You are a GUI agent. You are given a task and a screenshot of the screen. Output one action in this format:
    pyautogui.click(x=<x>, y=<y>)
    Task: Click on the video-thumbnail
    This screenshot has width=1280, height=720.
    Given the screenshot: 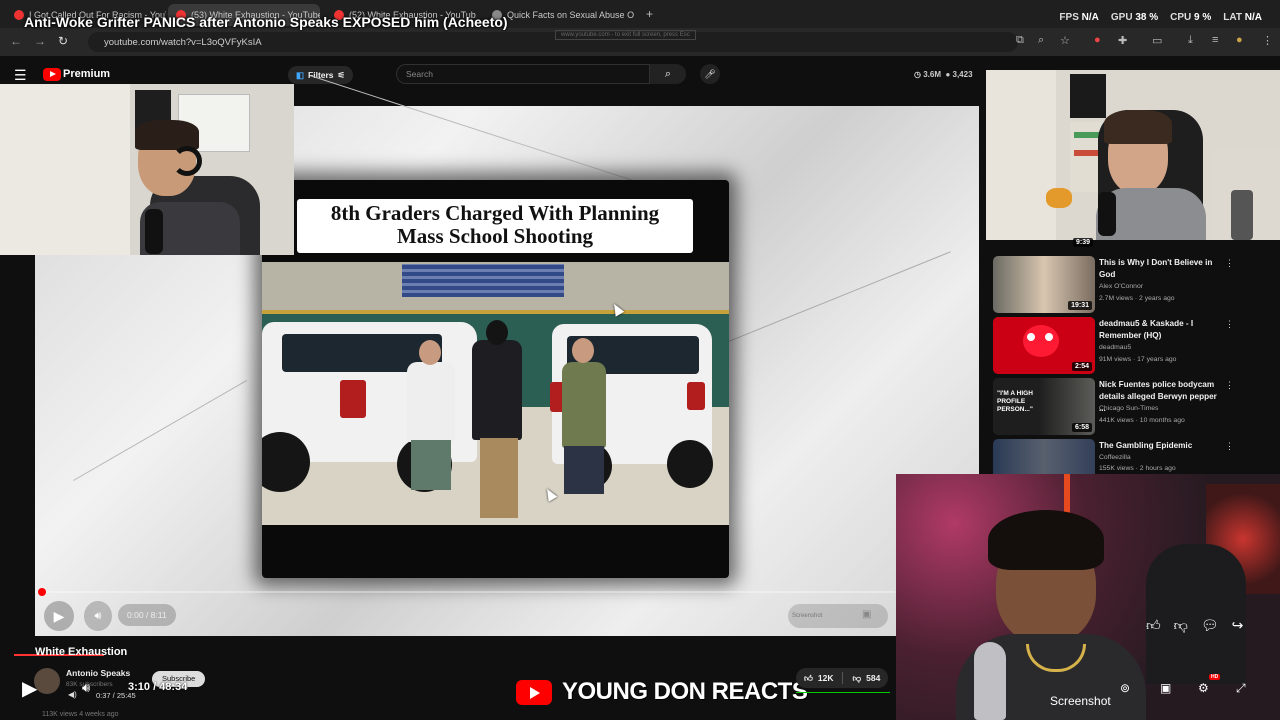 What is the action you would take?
    pyautogui.click(x=1044, y=456)
    